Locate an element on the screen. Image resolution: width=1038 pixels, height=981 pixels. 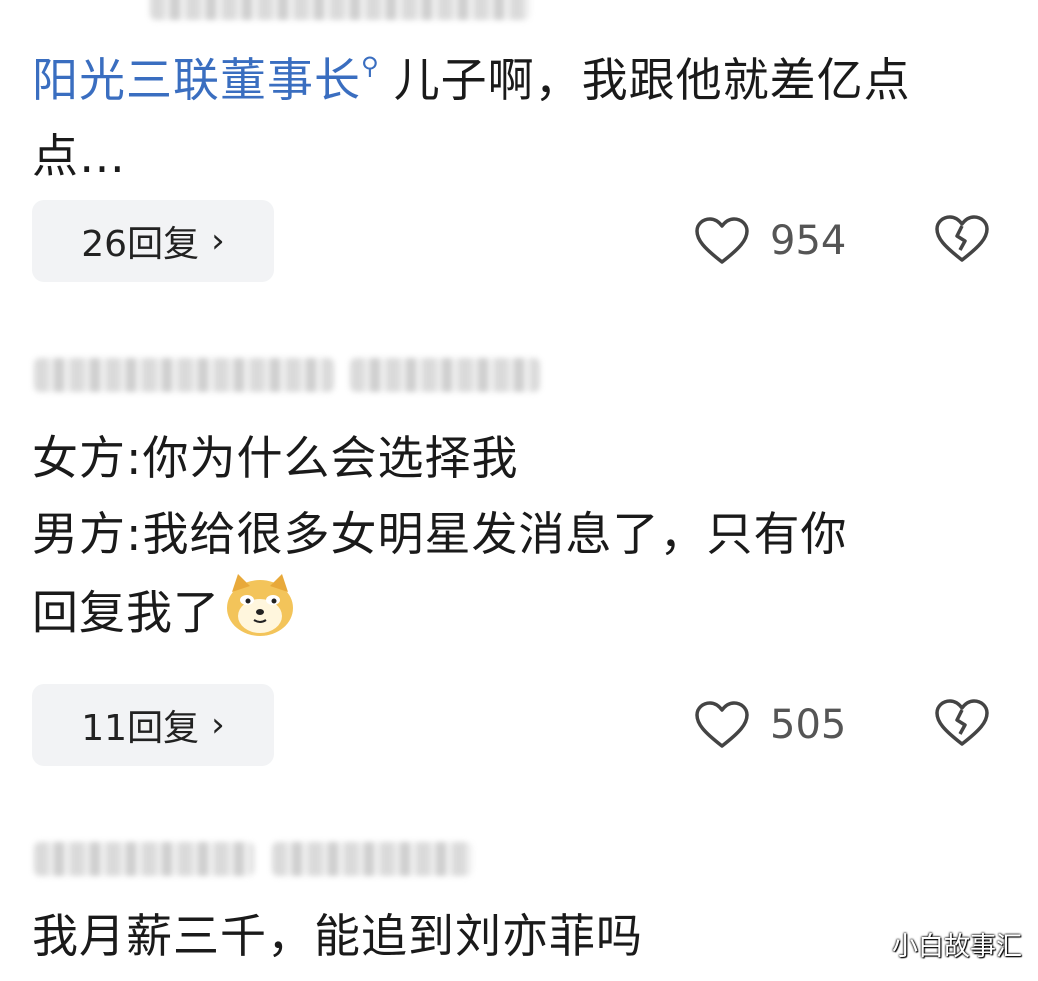
reply-button-2: 11回复 › is located at coordinates (153, 725).